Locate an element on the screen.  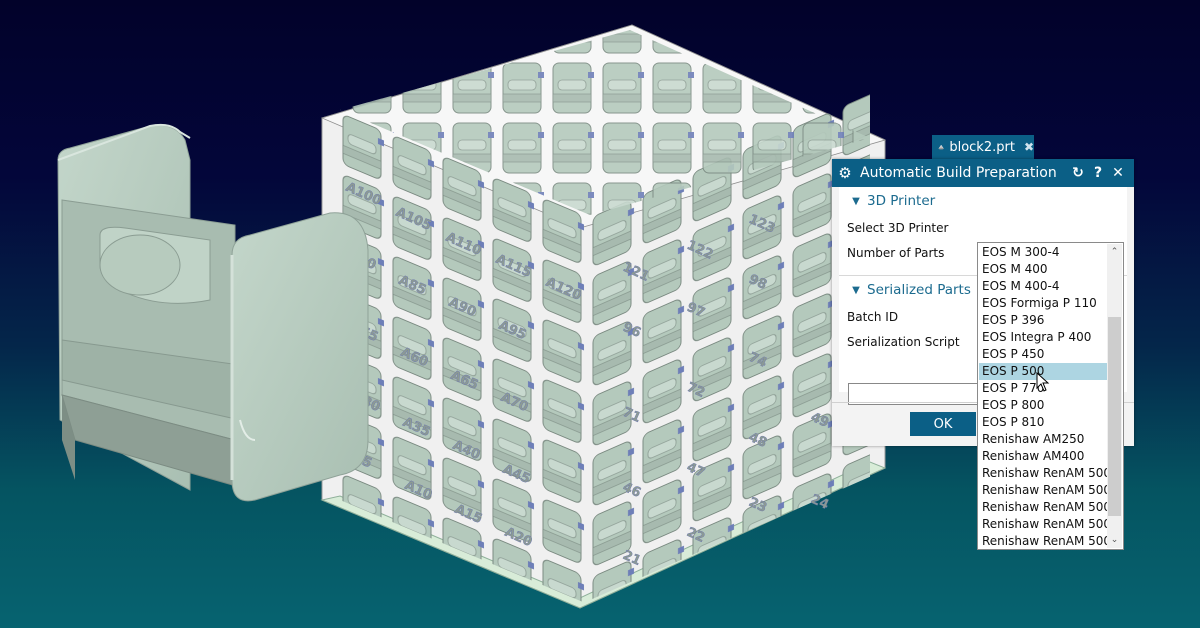
printer-option: EOS P 396 is located at coordinates (1043, 320).